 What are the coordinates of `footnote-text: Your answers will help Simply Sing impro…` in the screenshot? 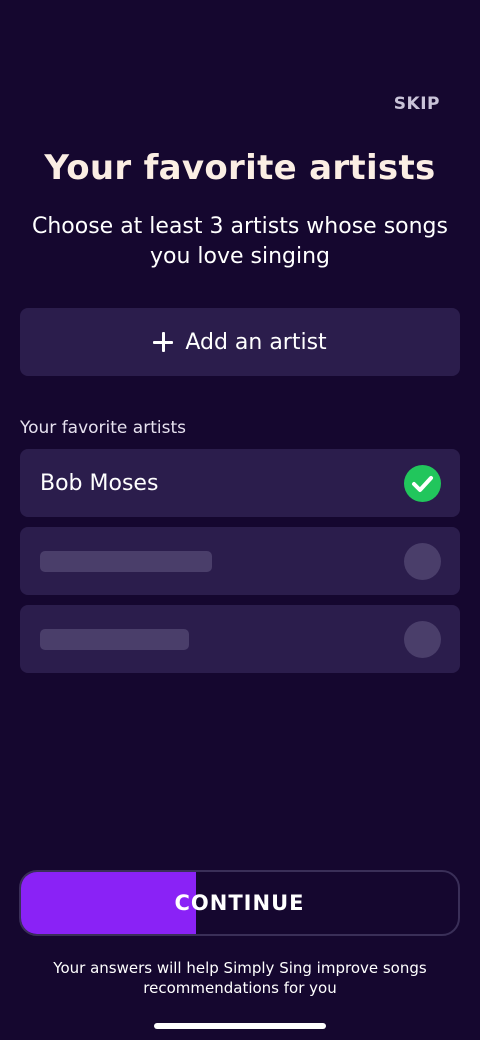 It's located at (240, 978).